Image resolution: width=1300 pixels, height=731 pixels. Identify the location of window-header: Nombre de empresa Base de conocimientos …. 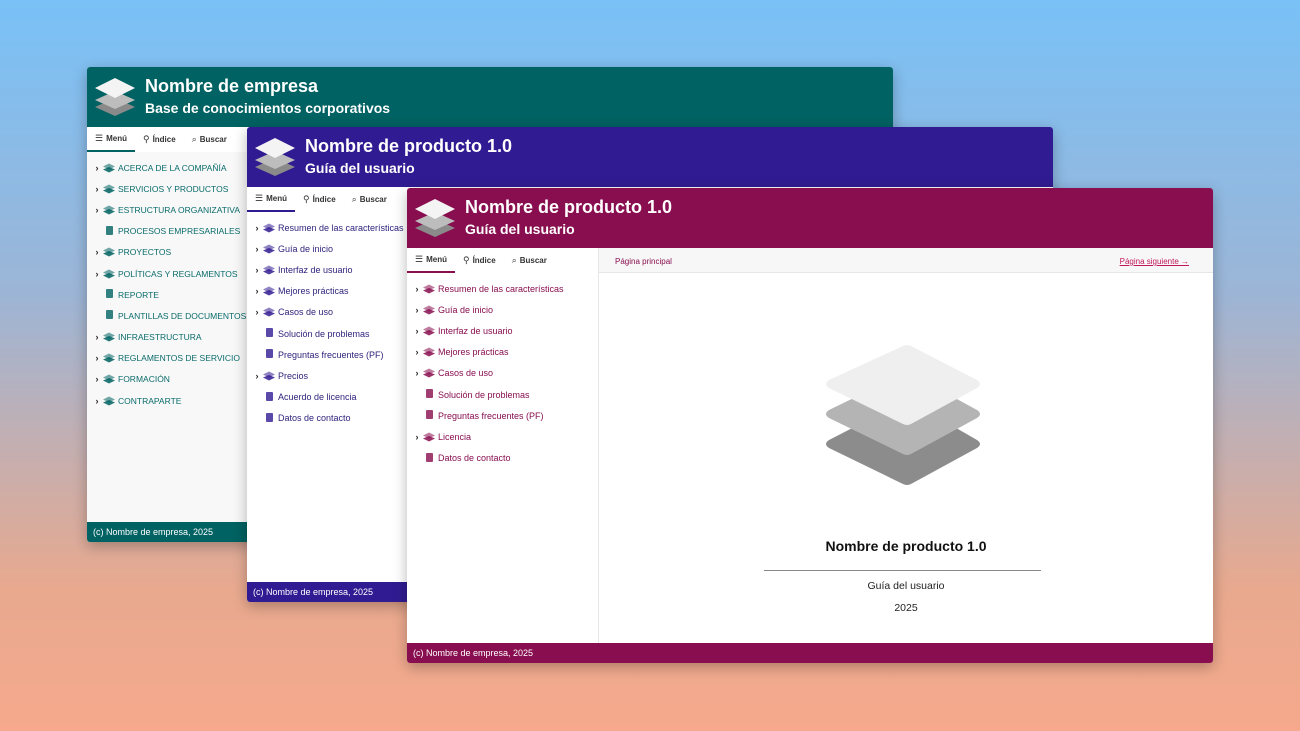
(490, 97).